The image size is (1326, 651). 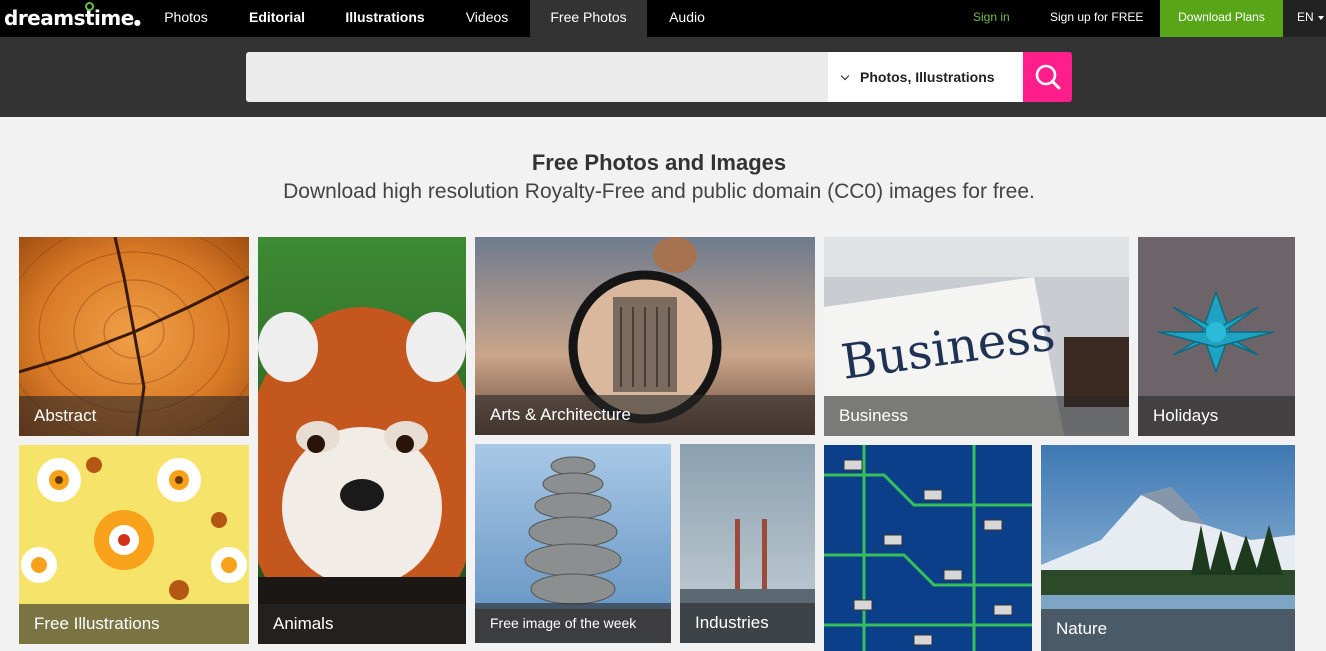 I want to click on category-label: Abstract, so click(x=134, y=416).